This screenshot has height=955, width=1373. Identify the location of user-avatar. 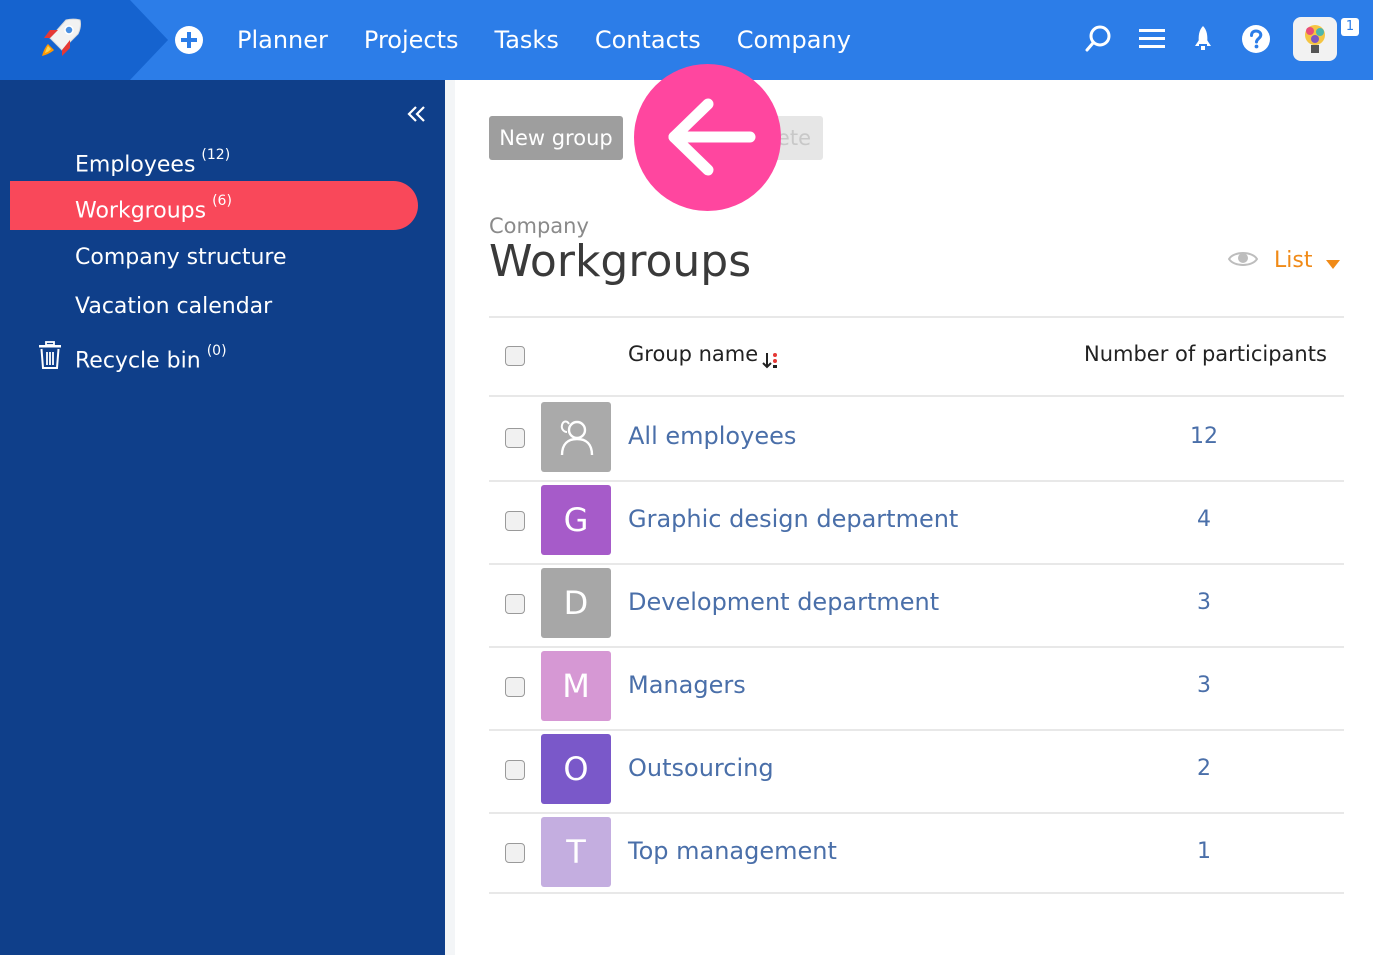
(1315, 39).